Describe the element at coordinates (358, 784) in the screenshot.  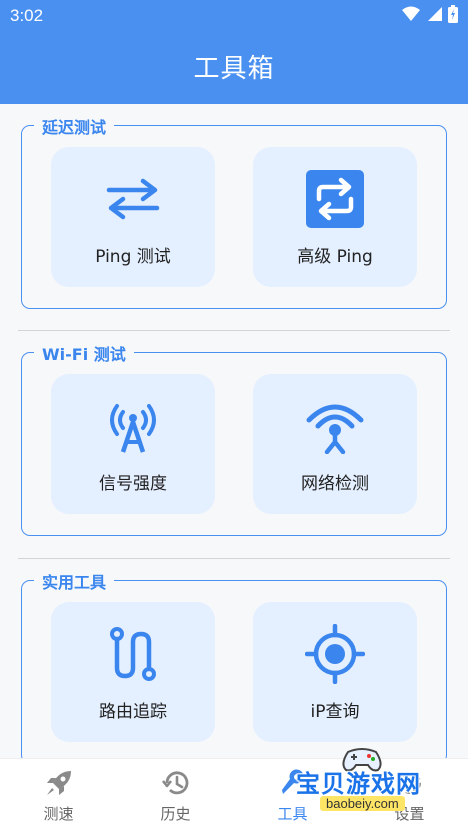
I see `watermark-text: 宝贝游戏网` at that location.